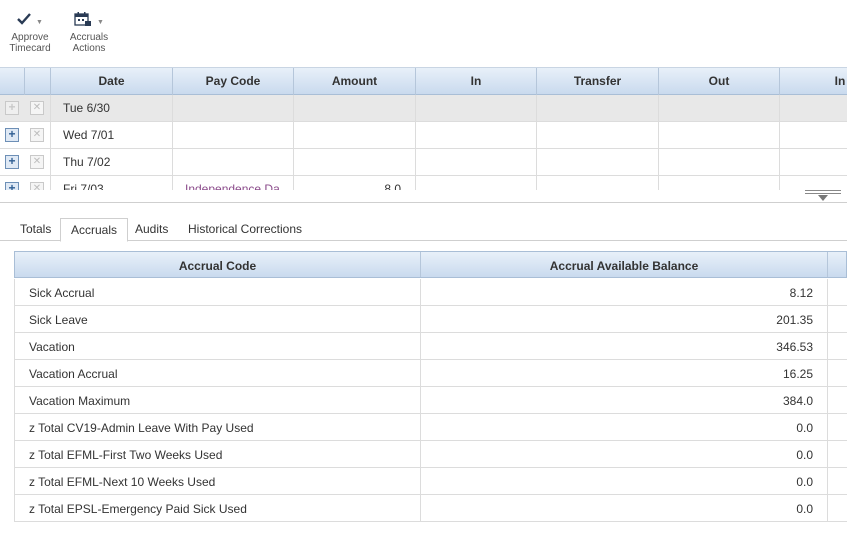 The width and height of the screenshot is (847, 538). I want to click on accrual-row: z Total EFML-First Two Weeks Used 0.0, so click(430, 454).